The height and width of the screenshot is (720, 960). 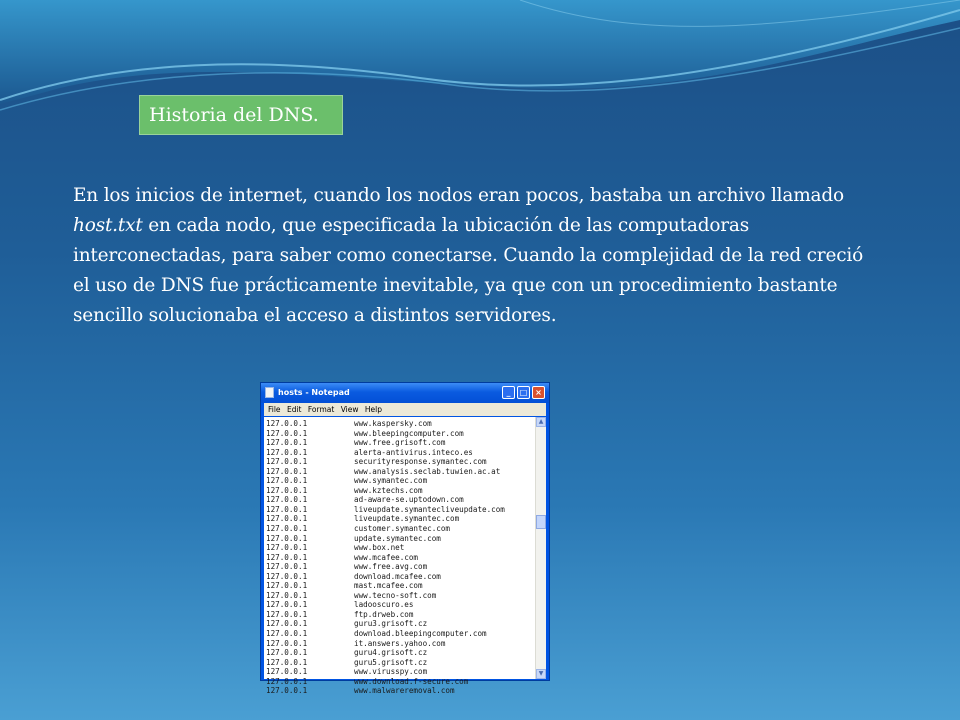 What do you see at coordinates (409, 433) in the screenshot?
I see `hosts-domain: www.bleepingcomputer.com` at bounding box center [409, 433].